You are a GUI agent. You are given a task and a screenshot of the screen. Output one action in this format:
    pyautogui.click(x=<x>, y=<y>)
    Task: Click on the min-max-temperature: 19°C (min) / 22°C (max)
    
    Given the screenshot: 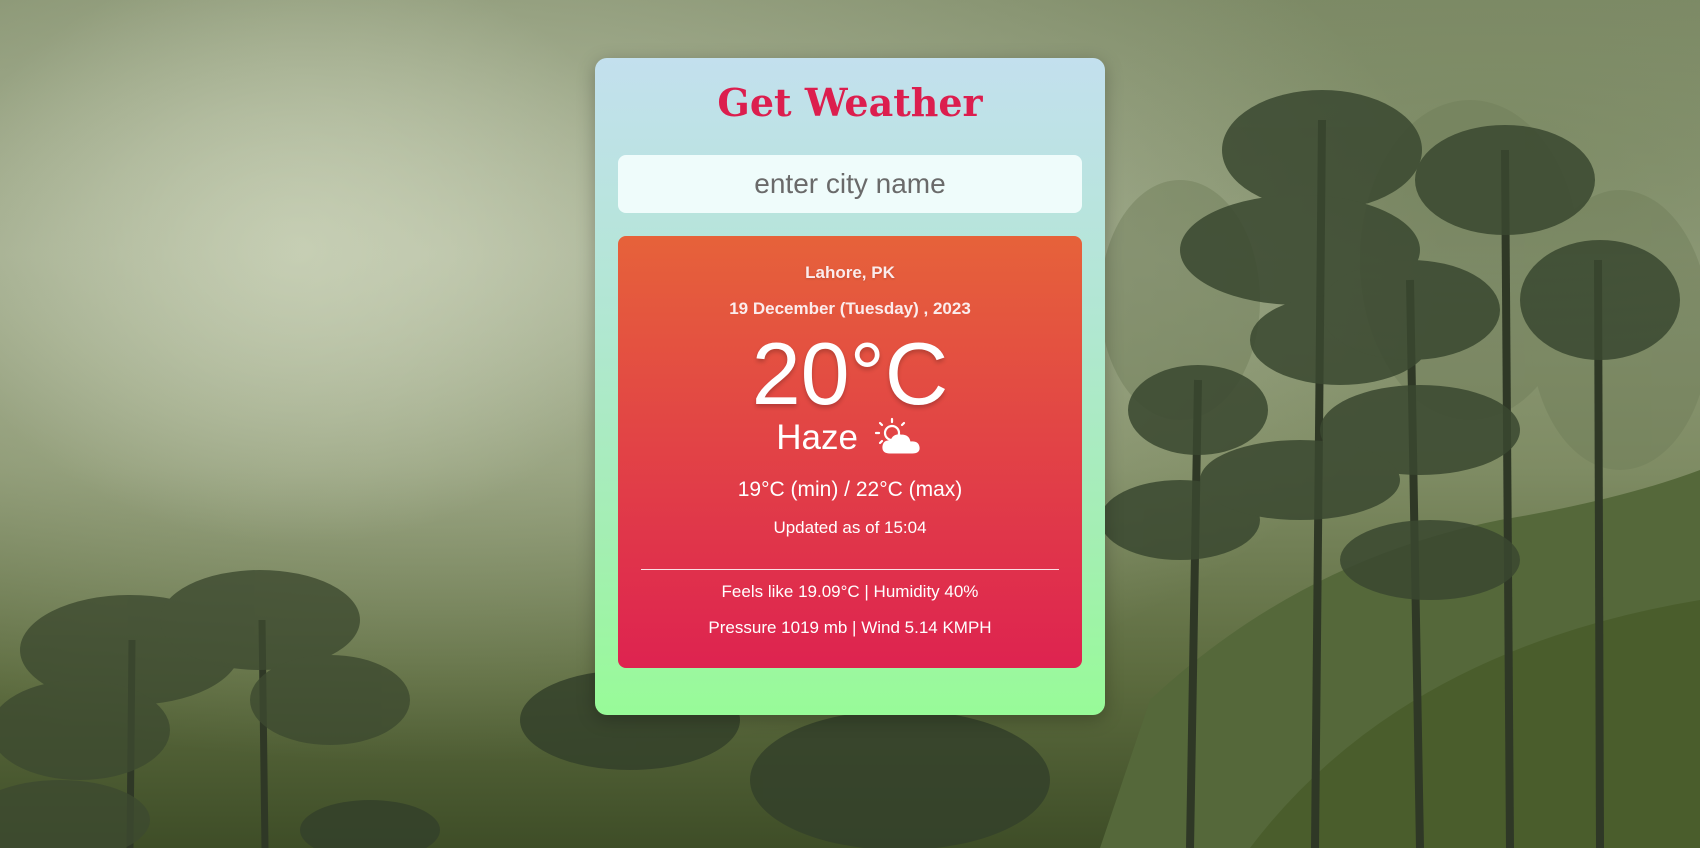 What is the action you would take?
    pyautogui.click(x=850, y=489)
    